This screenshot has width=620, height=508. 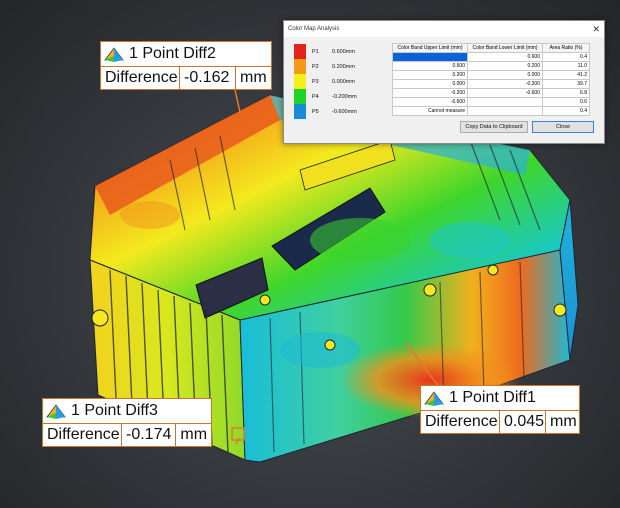 I want to click on legend-value: 0.600mm, so click(x=343, y=51).